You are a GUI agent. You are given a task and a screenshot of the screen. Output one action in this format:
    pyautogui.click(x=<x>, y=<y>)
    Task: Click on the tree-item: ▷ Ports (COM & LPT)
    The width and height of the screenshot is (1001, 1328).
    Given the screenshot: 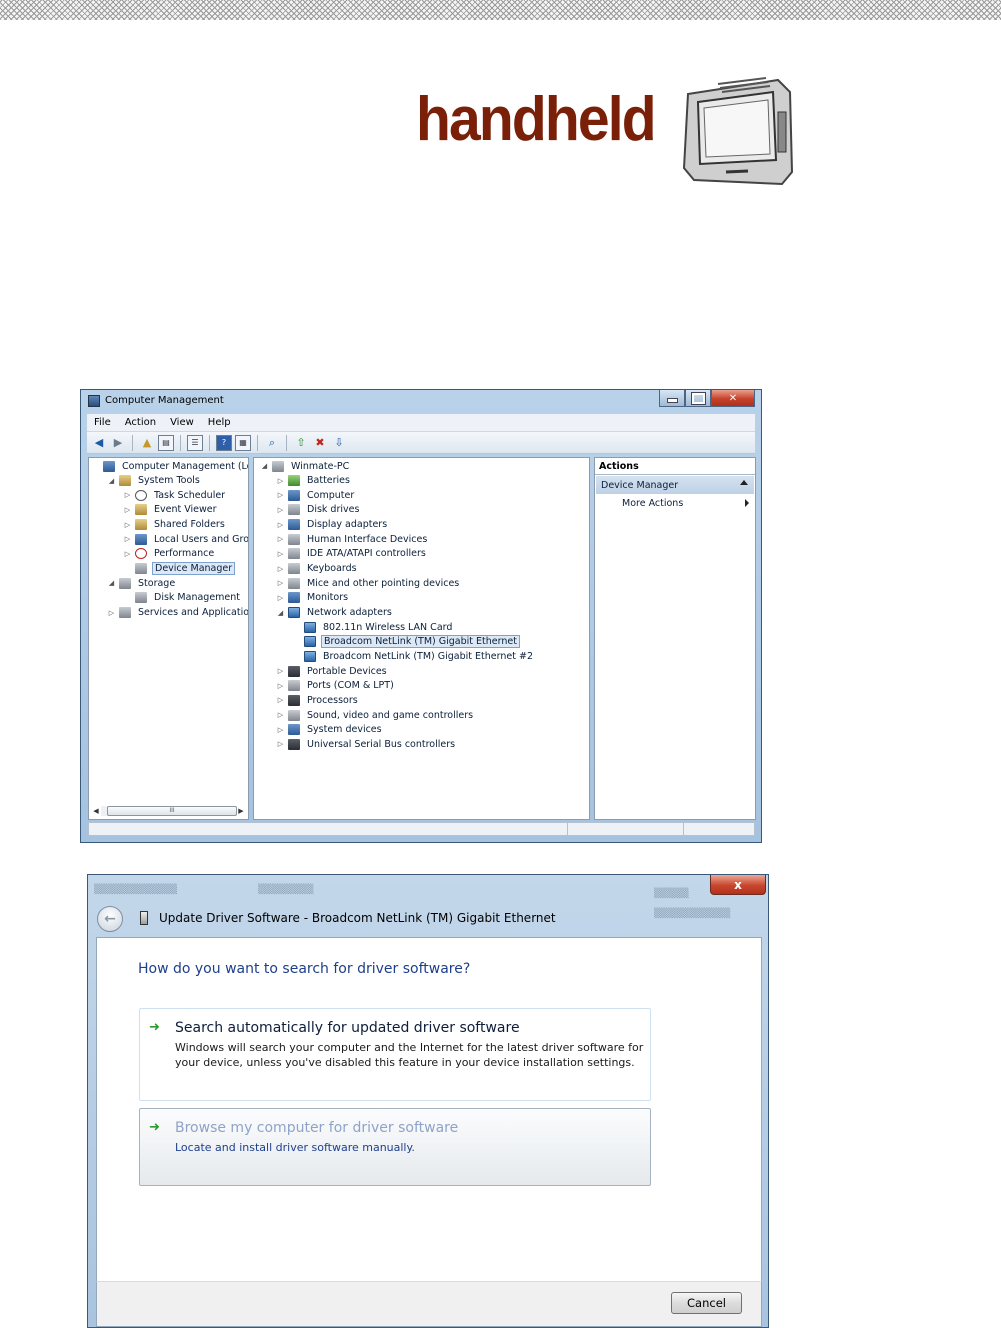 What is the action you would take?
    pyautogui.click(x=336, y=686)
    